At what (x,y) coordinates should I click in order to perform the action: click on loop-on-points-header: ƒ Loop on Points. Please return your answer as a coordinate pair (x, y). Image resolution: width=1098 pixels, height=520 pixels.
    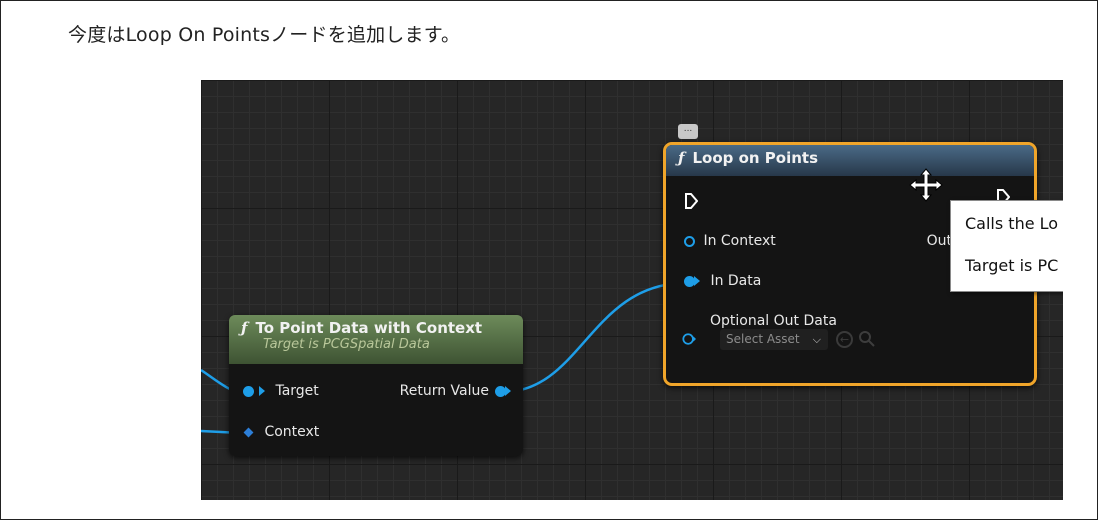
    Looking at the image, I should click on (850, 160).